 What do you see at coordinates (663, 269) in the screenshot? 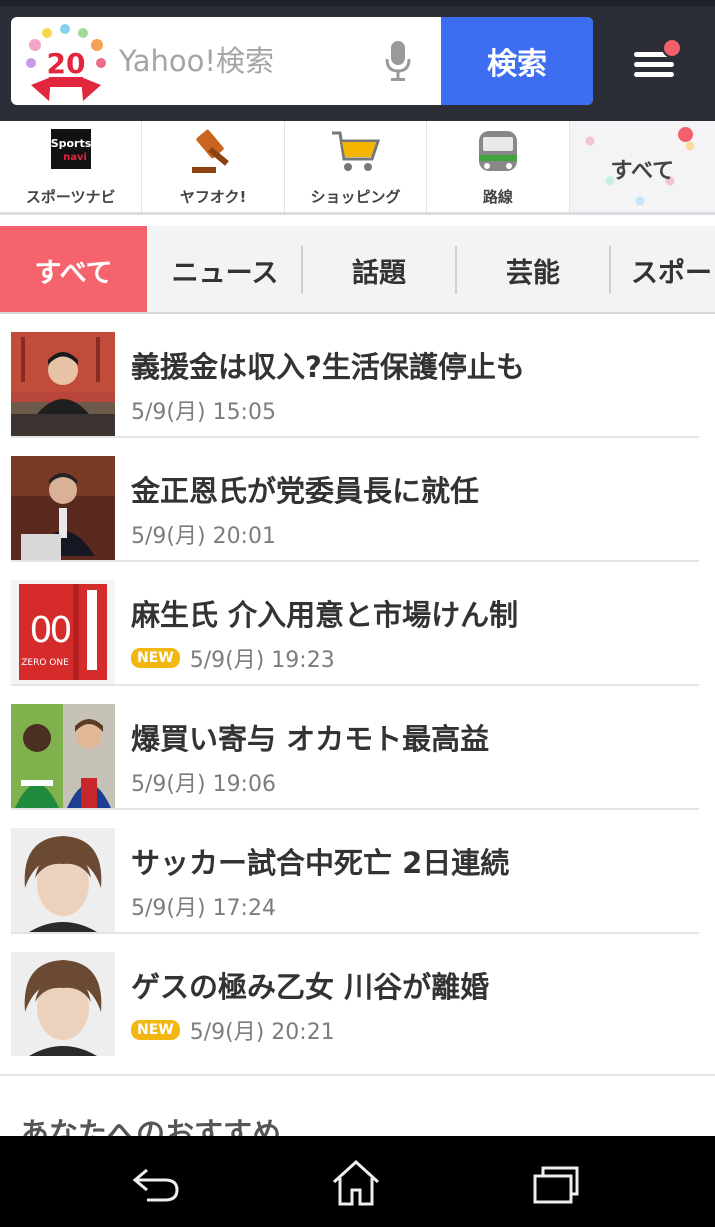
I see `tab-sports: スポー` at bounding box center [663, 269].